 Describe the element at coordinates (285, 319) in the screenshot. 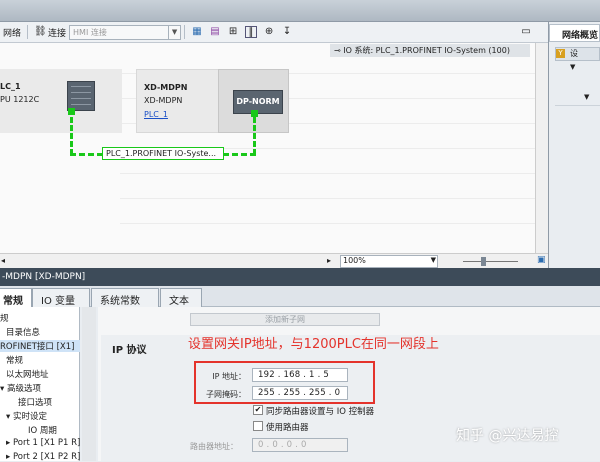

I see `add-subnet-button: 添加新子网` at that location.